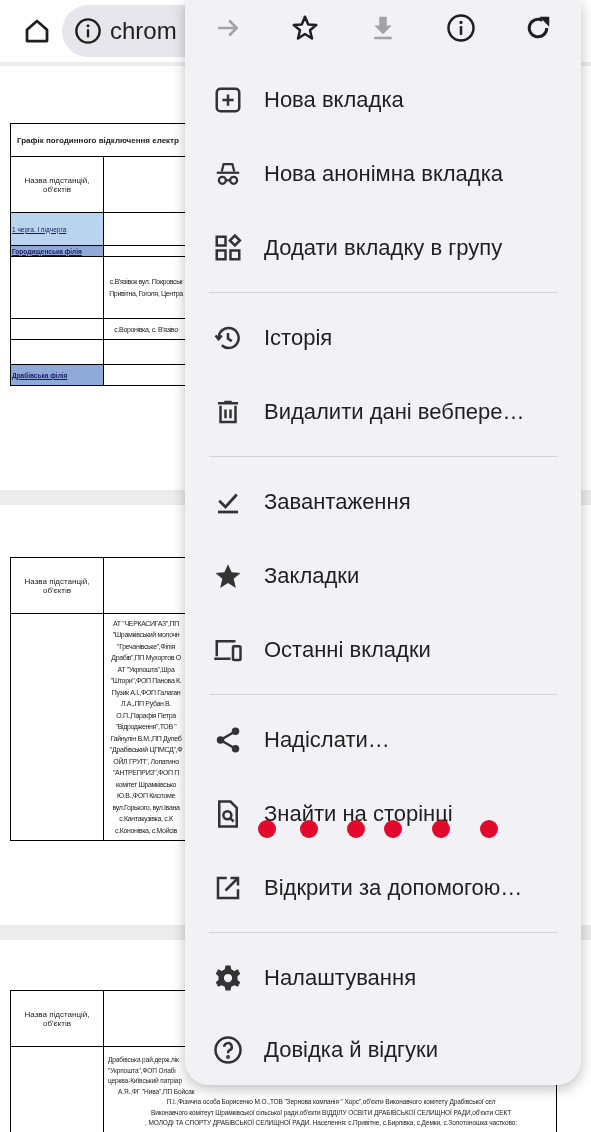 The width and height of the screenshot is (591, 1132). What do you see at coordinates (383, 576) in the screenshot?
I see `menu-item: Закладки` at bounding box center [383, 576].